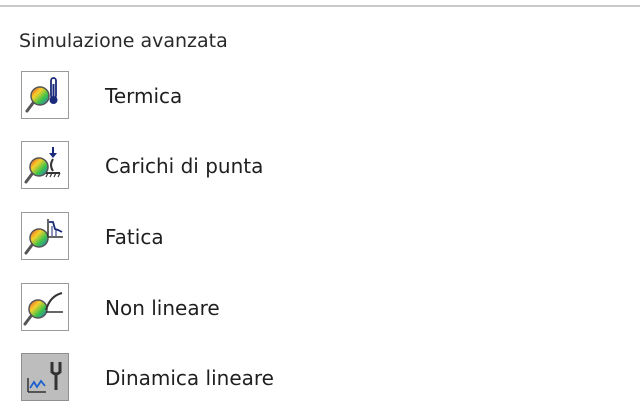 This screenshot has width=640, height=403. What do you see at coordinates (45, 95) in the screenshot?
I see `thermal-study-icon` at bounding box center [45, 95].